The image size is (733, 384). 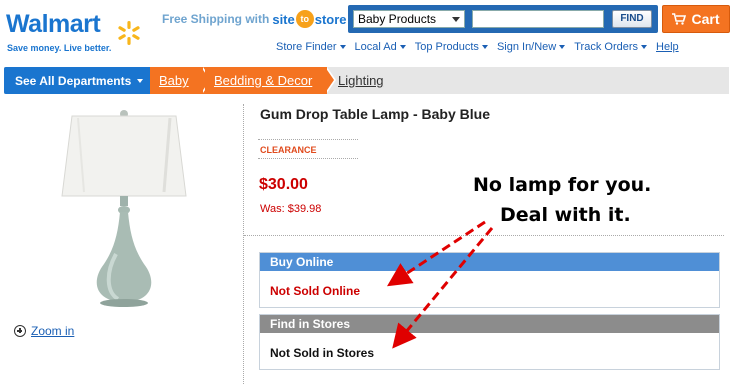 I want to click on site-to-store-logo: site to store, so click(x=309, y=19).